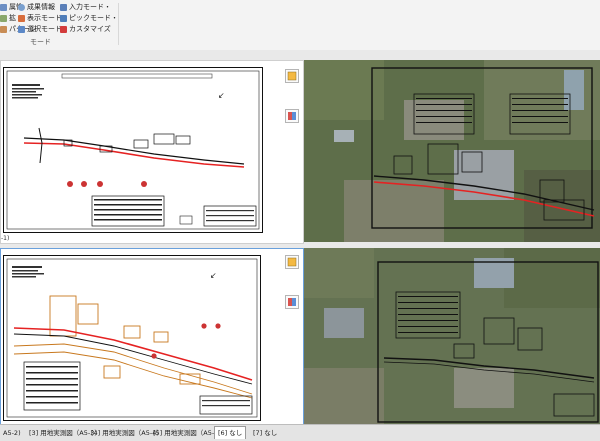 This screenshot has width=600, height=441. I want to click on customize-icon, so click(63, 29).